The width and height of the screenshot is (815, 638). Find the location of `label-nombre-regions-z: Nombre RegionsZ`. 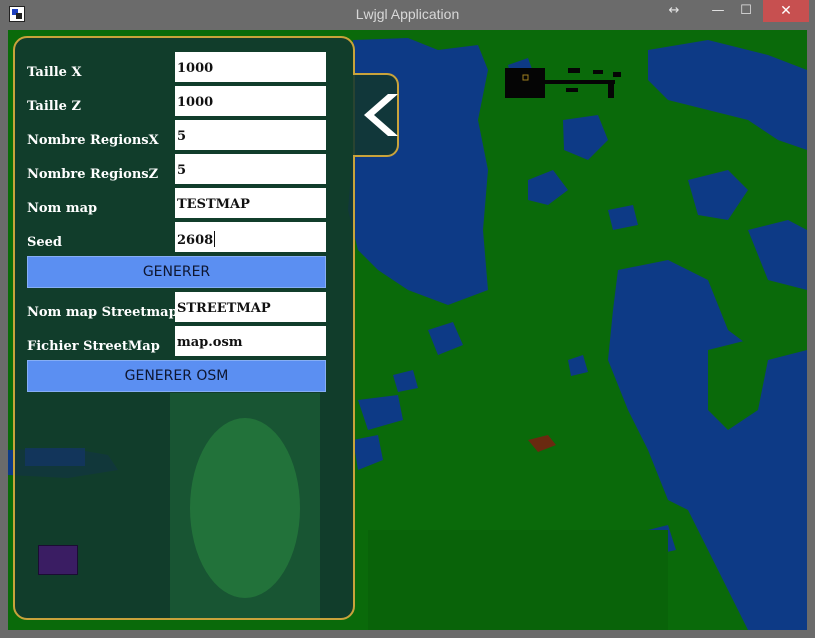

label-nombre-regions-z: Nombre RegionsZ is located at coordinates (93, 174).